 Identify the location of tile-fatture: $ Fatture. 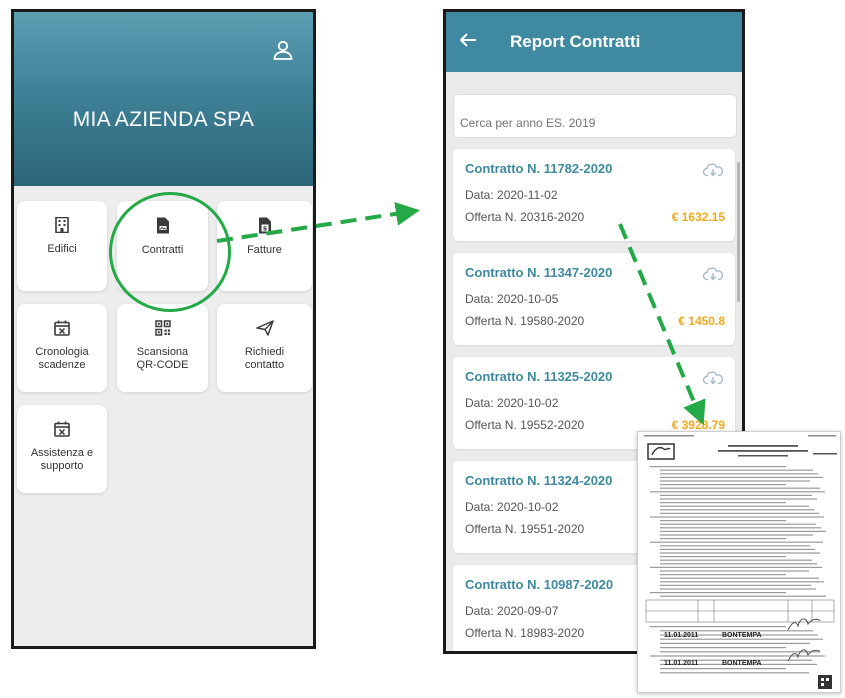
(264, 246).